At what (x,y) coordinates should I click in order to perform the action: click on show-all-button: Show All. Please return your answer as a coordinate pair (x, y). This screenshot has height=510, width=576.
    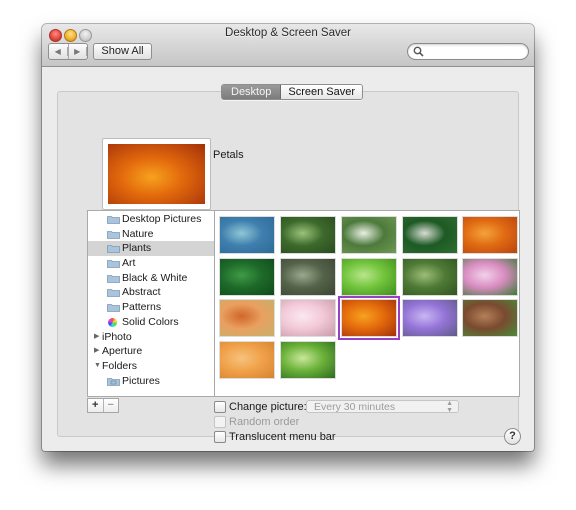
    Looking at the image, I should click on (122, 51).